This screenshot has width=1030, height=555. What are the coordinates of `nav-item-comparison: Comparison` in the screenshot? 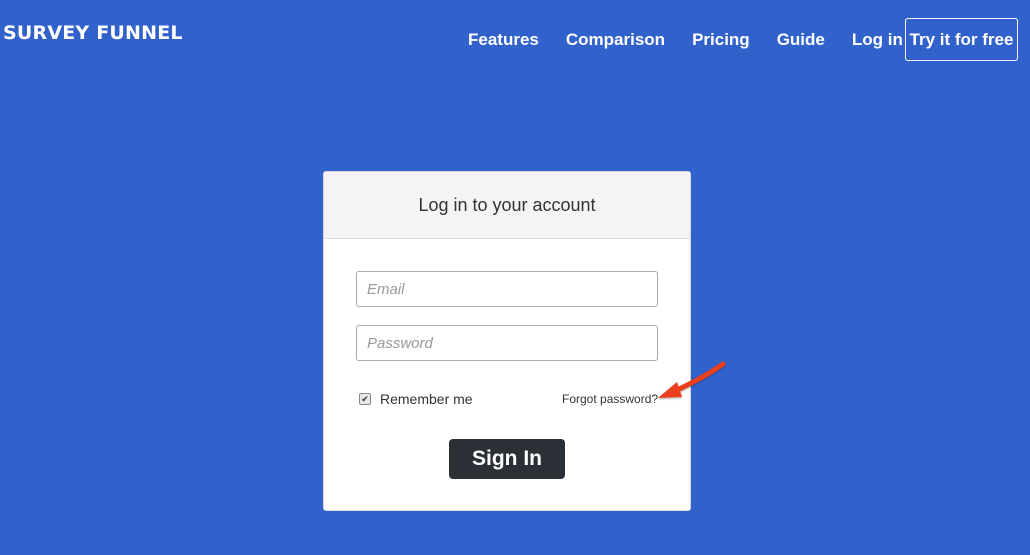 It's located at (615, 40).